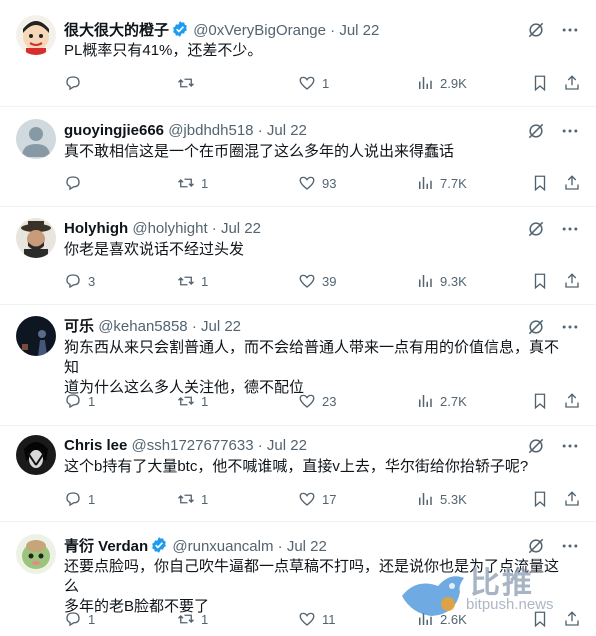 Image resolution: width=596 pixels, height=636 pixels. What do you see at coordinates (453, 83) in the screenshot?
I see `views-count: 2.9K` at bounding box center [453, 83].